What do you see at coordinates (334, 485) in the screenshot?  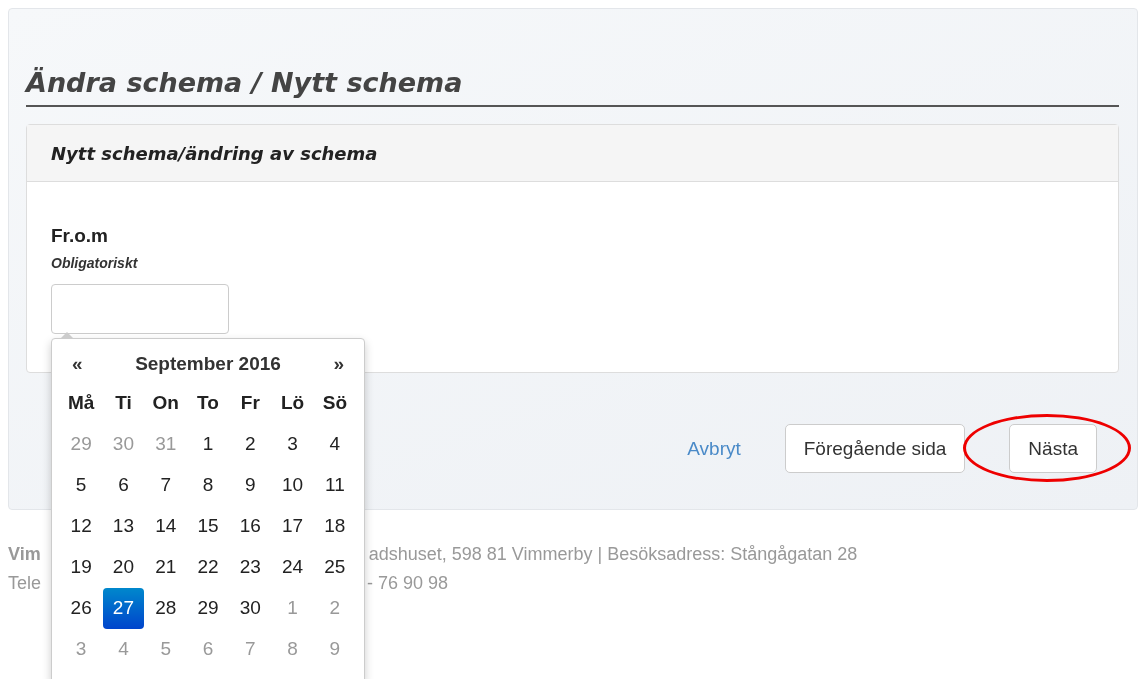 I see `calendar-day: 11` at bounding box center [334, 485].